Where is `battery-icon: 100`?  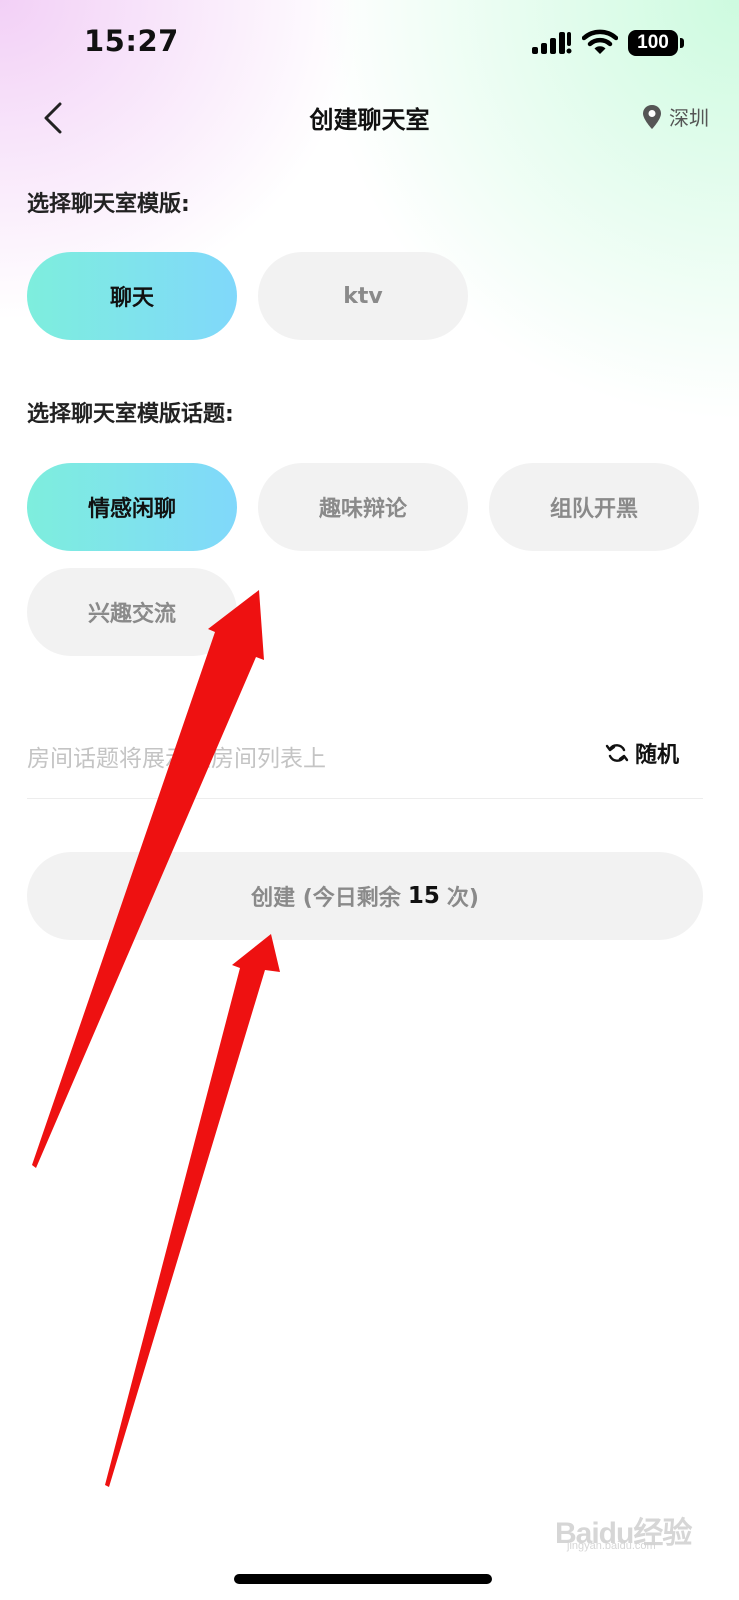
battery-icon: 100 is located at coordinates (656, 43).